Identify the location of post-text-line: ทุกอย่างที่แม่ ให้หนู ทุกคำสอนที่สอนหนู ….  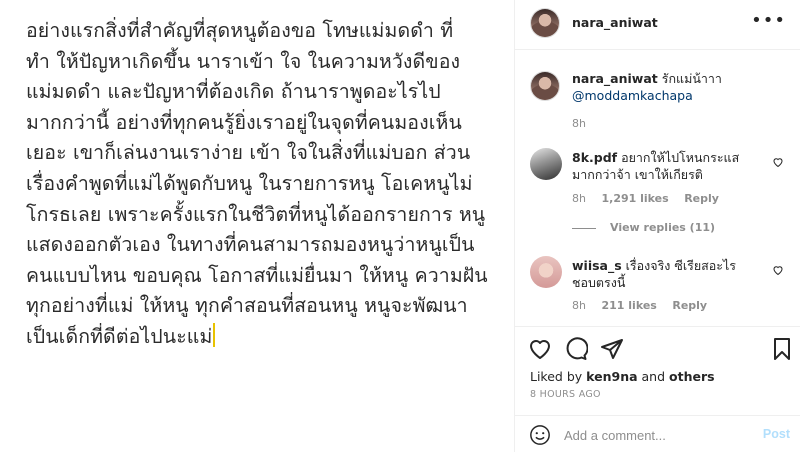
(247, 306).